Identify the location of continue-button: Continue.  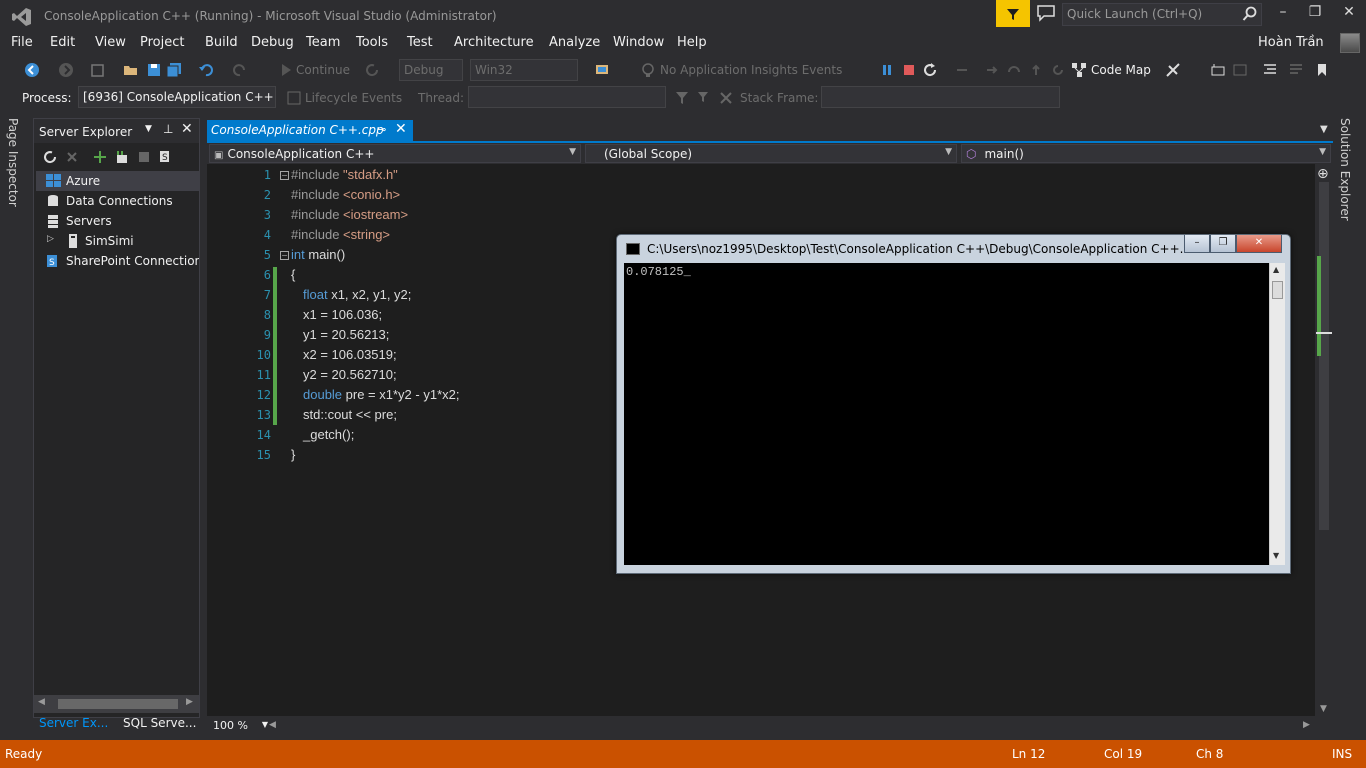
(323, 70).